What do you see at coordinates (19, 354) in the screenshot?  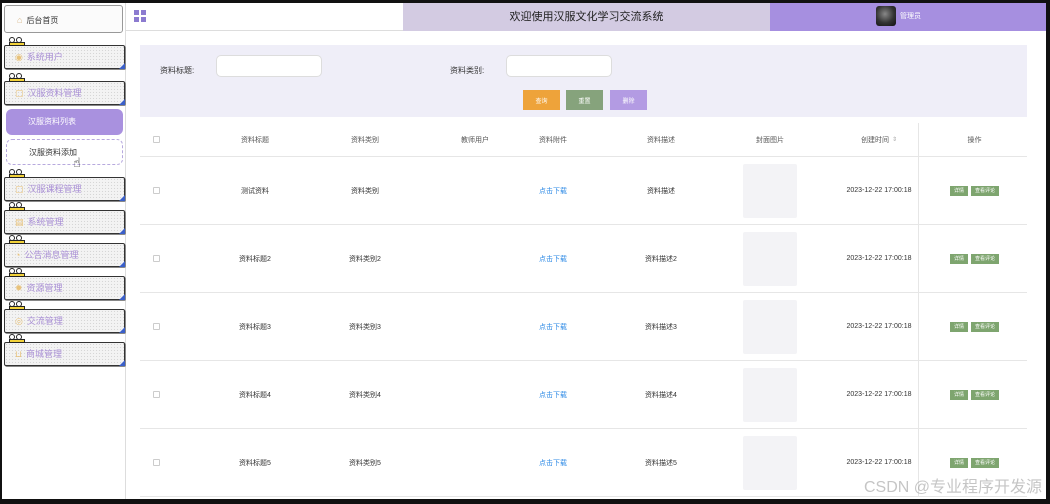 I see `cart-icon: ⊔` at bounding box center [19, 354].